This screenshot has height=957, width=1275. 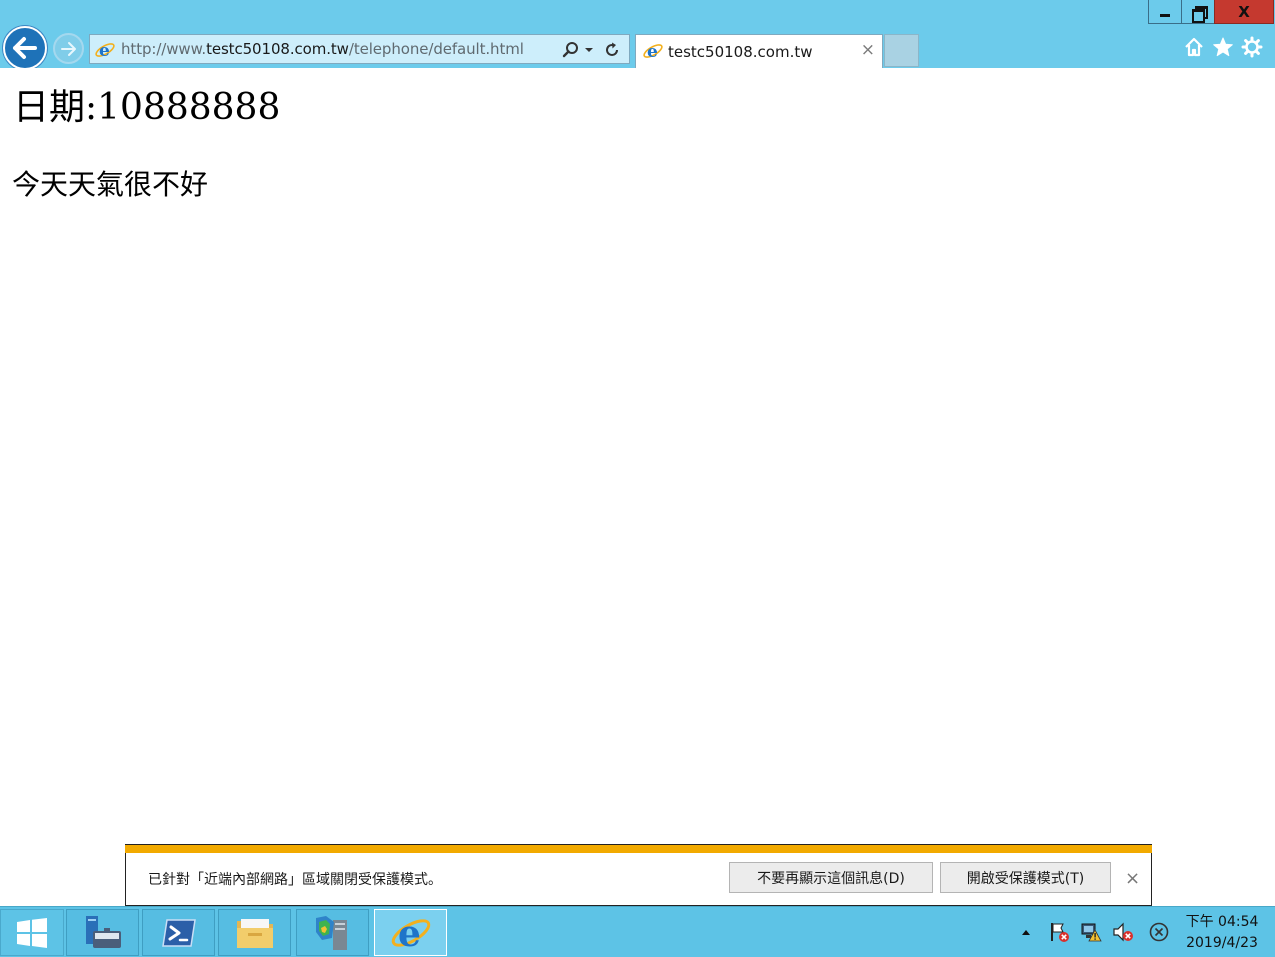 I want to click on notification-message: 已針對「近端內部網路」區域關閉受保護模式。, so click(x=295, y=880).